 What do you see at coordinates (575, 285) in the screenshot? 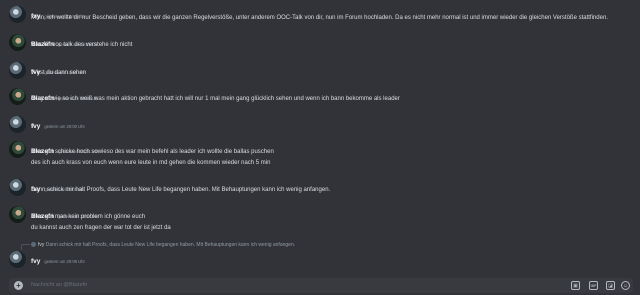
I see `gift-icon: ▣` at bounding box center [575, 285].